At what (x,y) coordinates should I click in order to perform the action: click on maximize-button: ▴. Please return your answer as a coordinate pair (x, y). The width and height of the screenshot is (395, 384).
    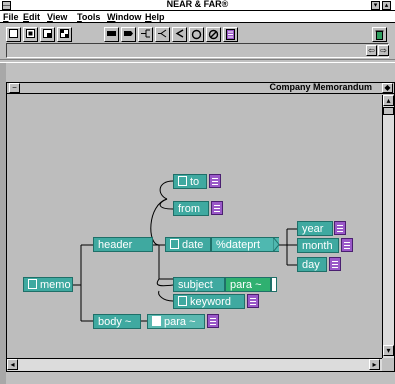
    Looking at the image, I should click on (386, 5).